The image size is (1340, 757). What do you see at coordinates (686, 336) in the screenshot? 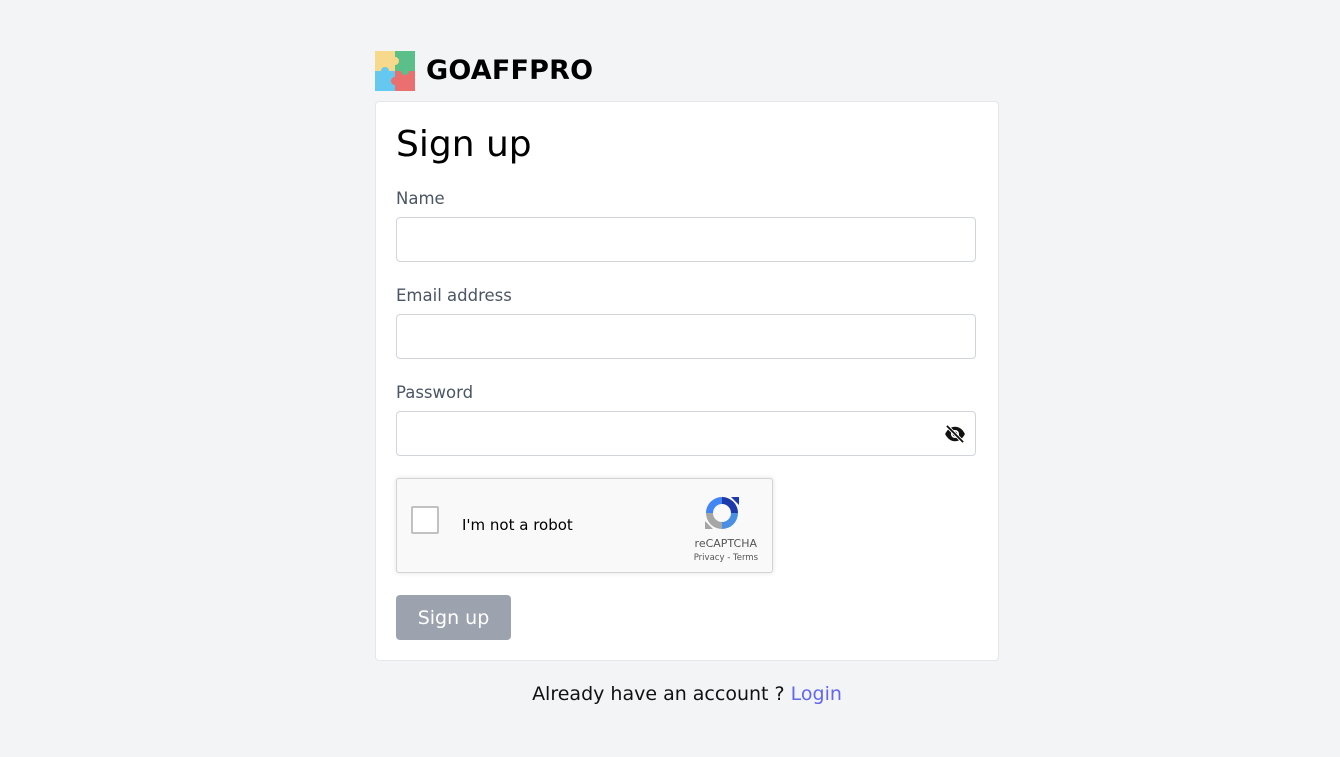
I see `email-input` at bounding box center [686, 336].